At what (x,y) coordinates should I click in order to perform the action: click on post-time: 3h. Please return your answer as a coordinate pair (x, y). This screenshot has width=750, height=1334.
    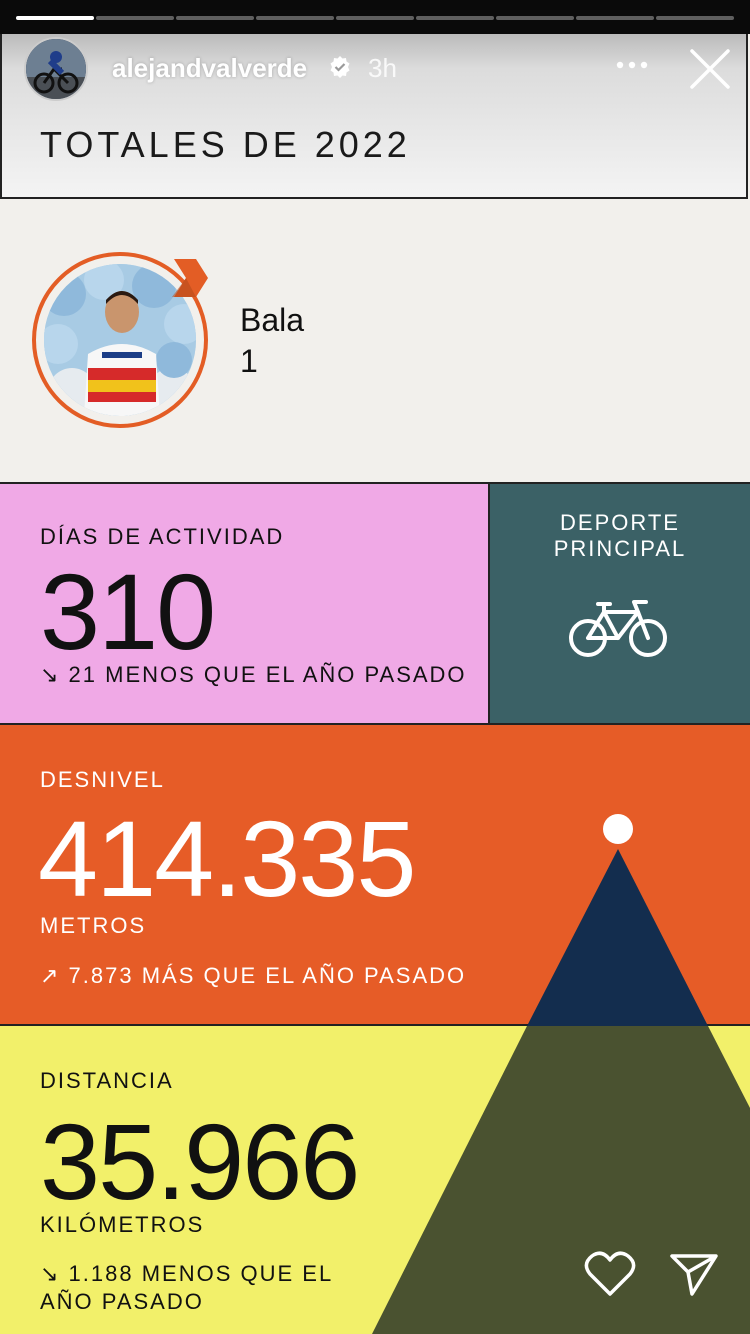
    Looking at the image, I should click on (382, 68).